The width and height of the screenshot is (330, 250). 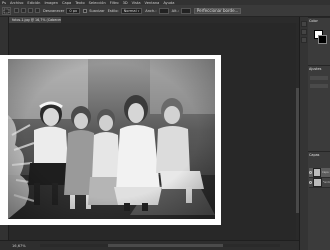 I want to click on menu-item-select: Selección, so click(x=97, y=3).